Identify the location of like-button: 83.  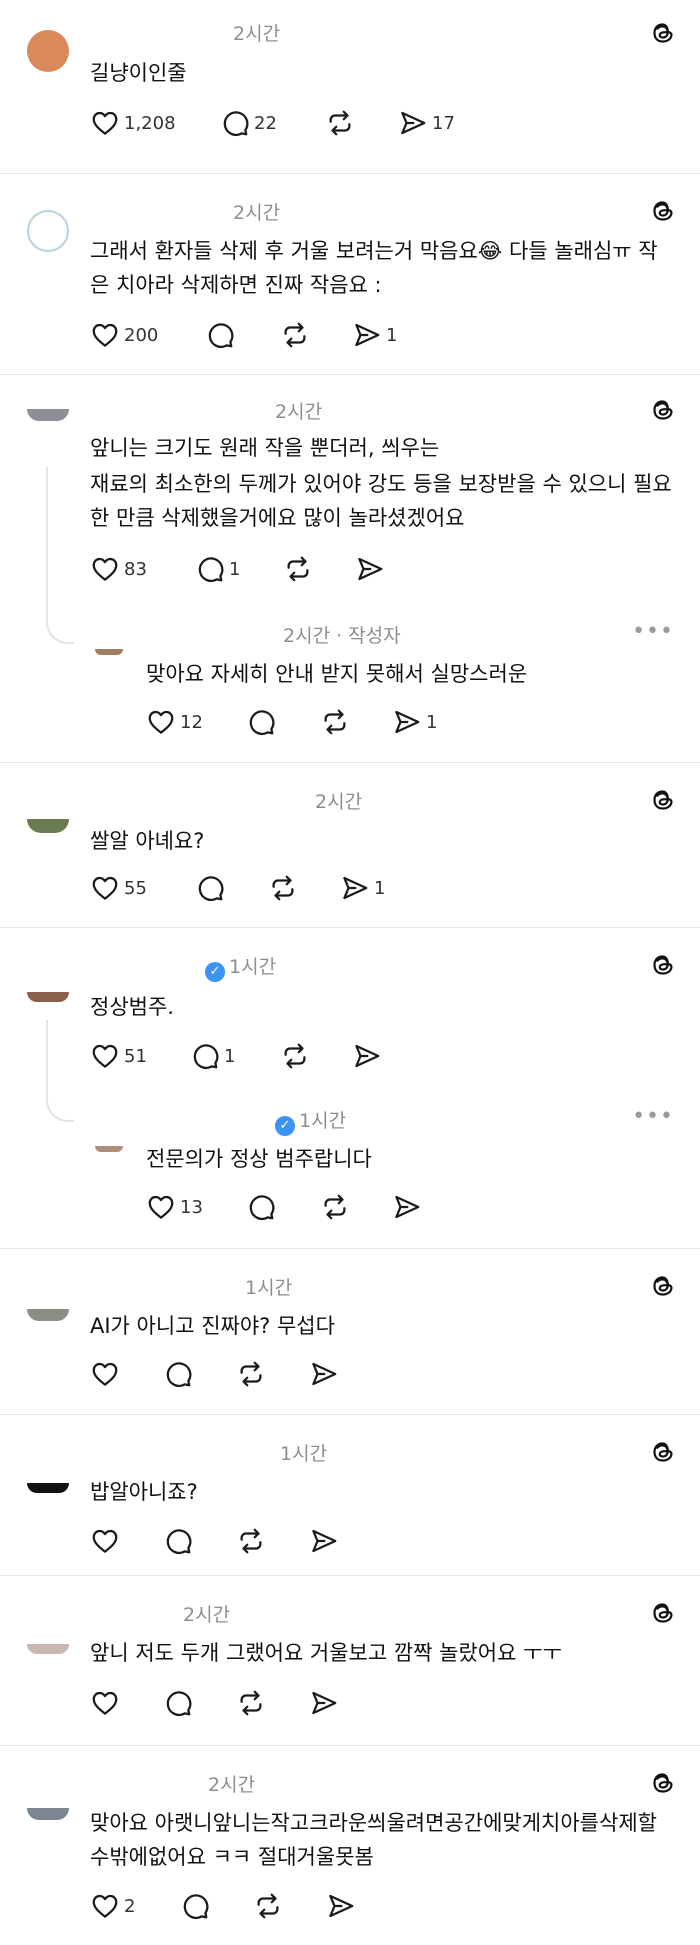
(118, 569).